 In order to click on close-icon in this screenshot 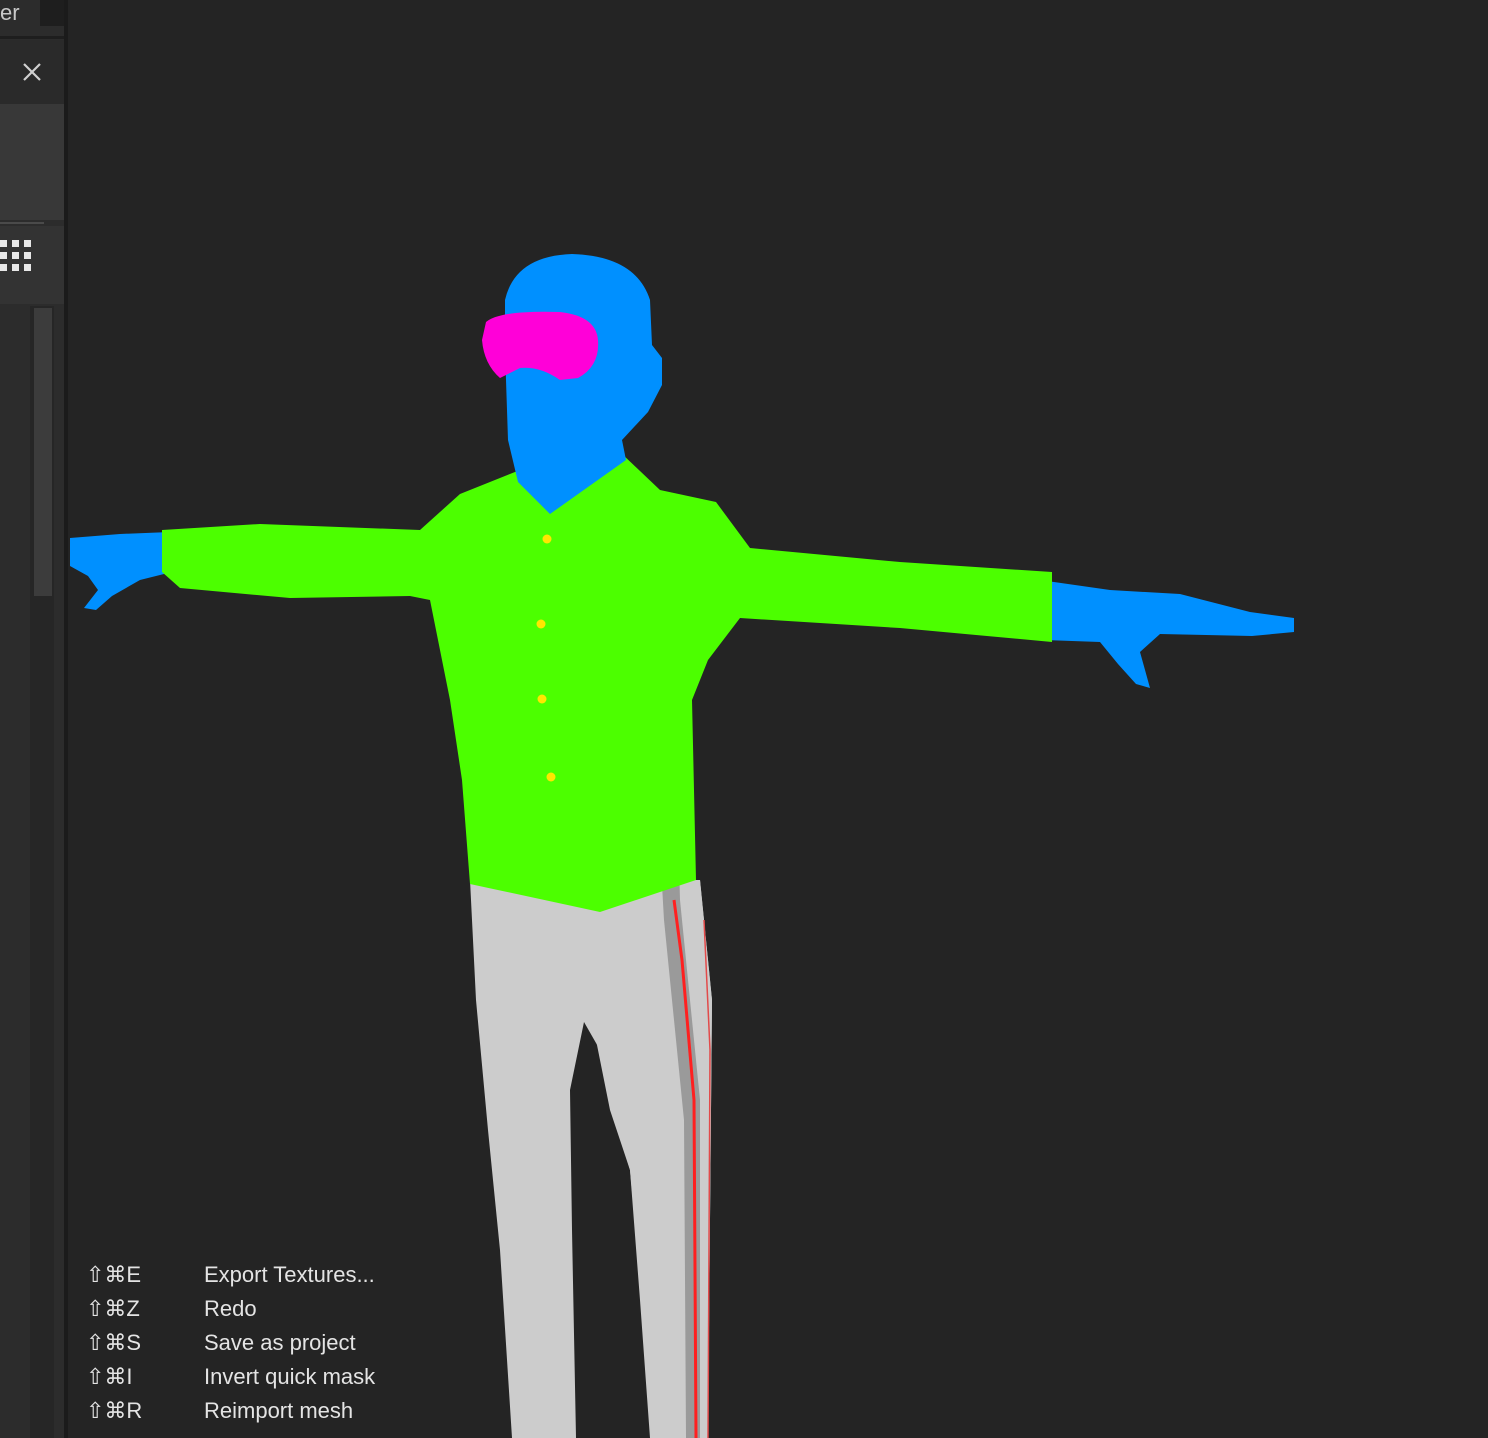, I will do `click(32, 72)`.